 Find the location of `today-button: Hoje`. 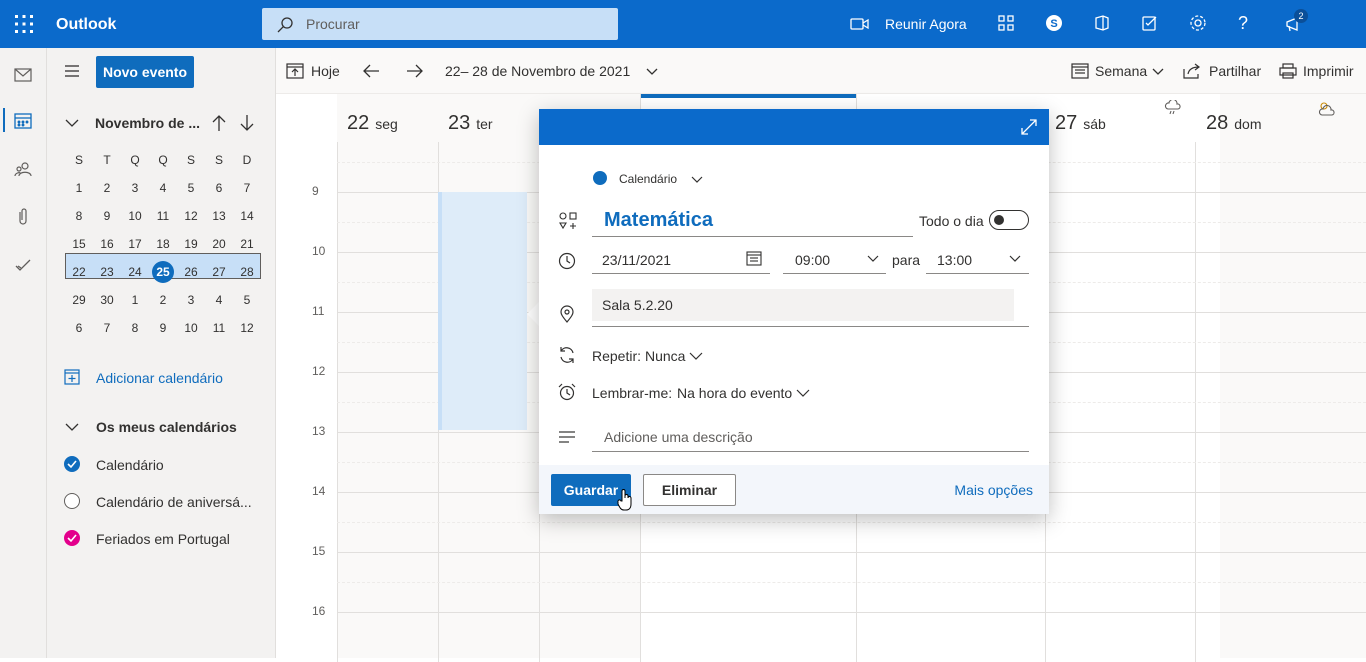

today-button: Hoje is located at coordinates (325, 71).